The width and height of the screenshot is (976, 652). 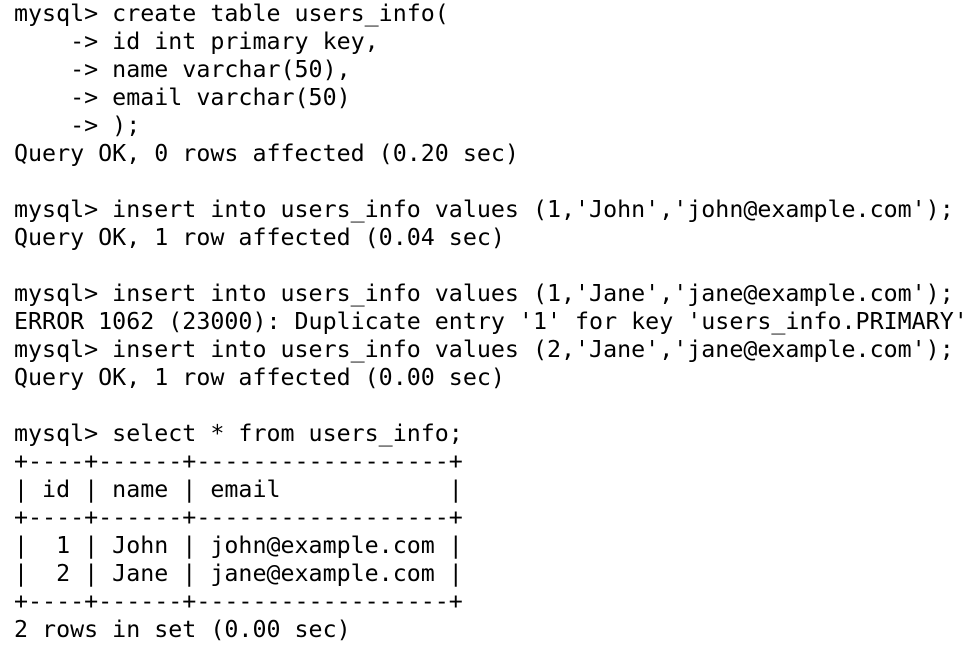 What do you see at coordinates (266, 153) in the screenshot?
I see `terminal-line: Query OK, 0 rows affected (0.20 sec)` at bounding box center [266, 153].